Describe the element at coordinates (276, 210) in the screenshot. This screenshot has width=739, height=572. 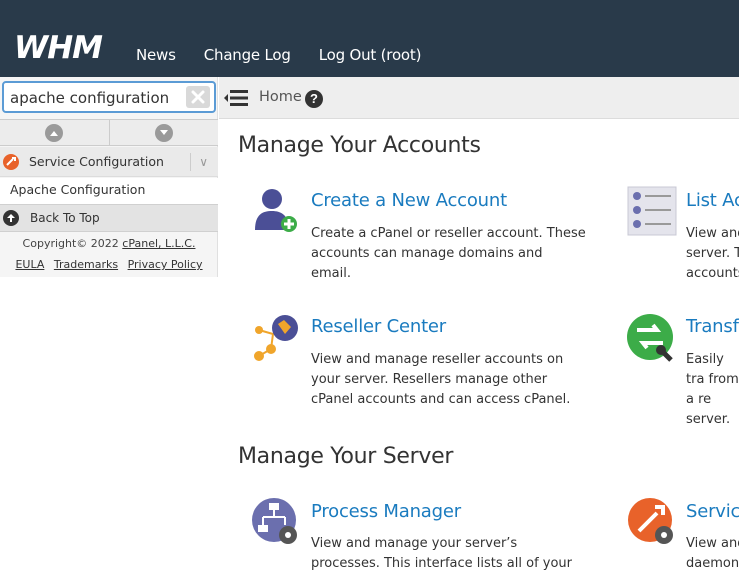
I see `add-user-icon` at that location.